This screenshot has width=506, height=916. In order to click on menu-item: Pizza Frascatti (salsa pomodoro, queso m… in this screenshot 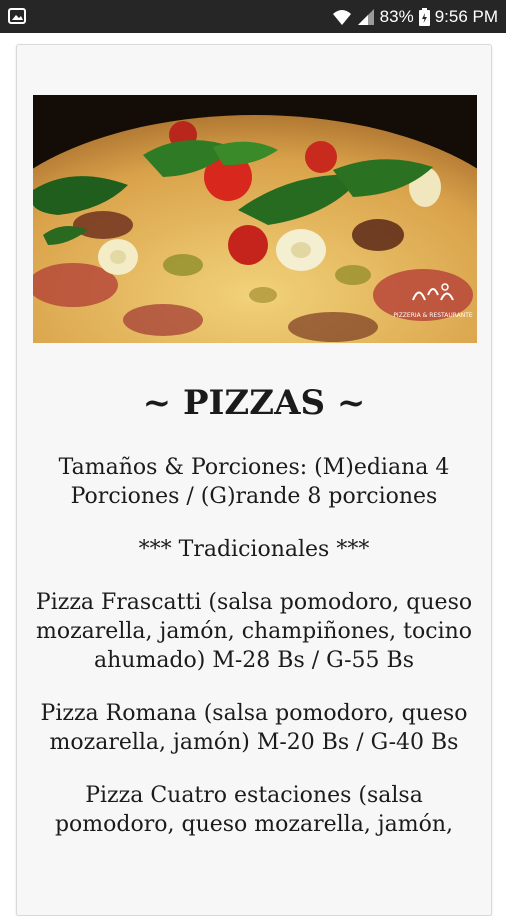, I will do `click(254, 631)`.